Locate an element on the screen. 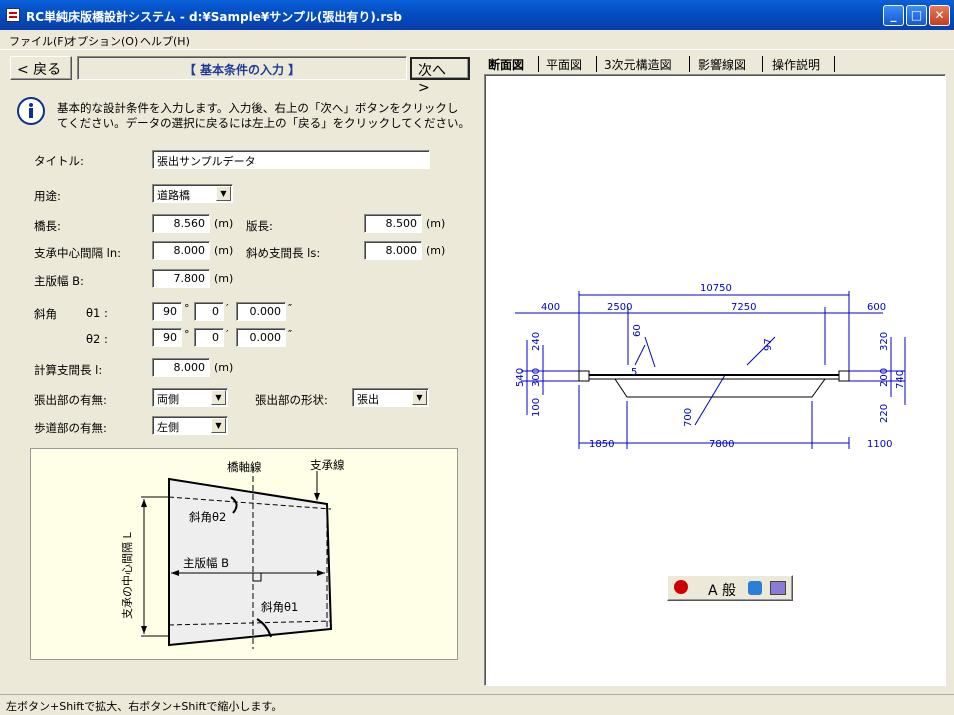 The width and height of the screenshot is (954, 715). dim-300: 300 is located at coordinates (536, 377).